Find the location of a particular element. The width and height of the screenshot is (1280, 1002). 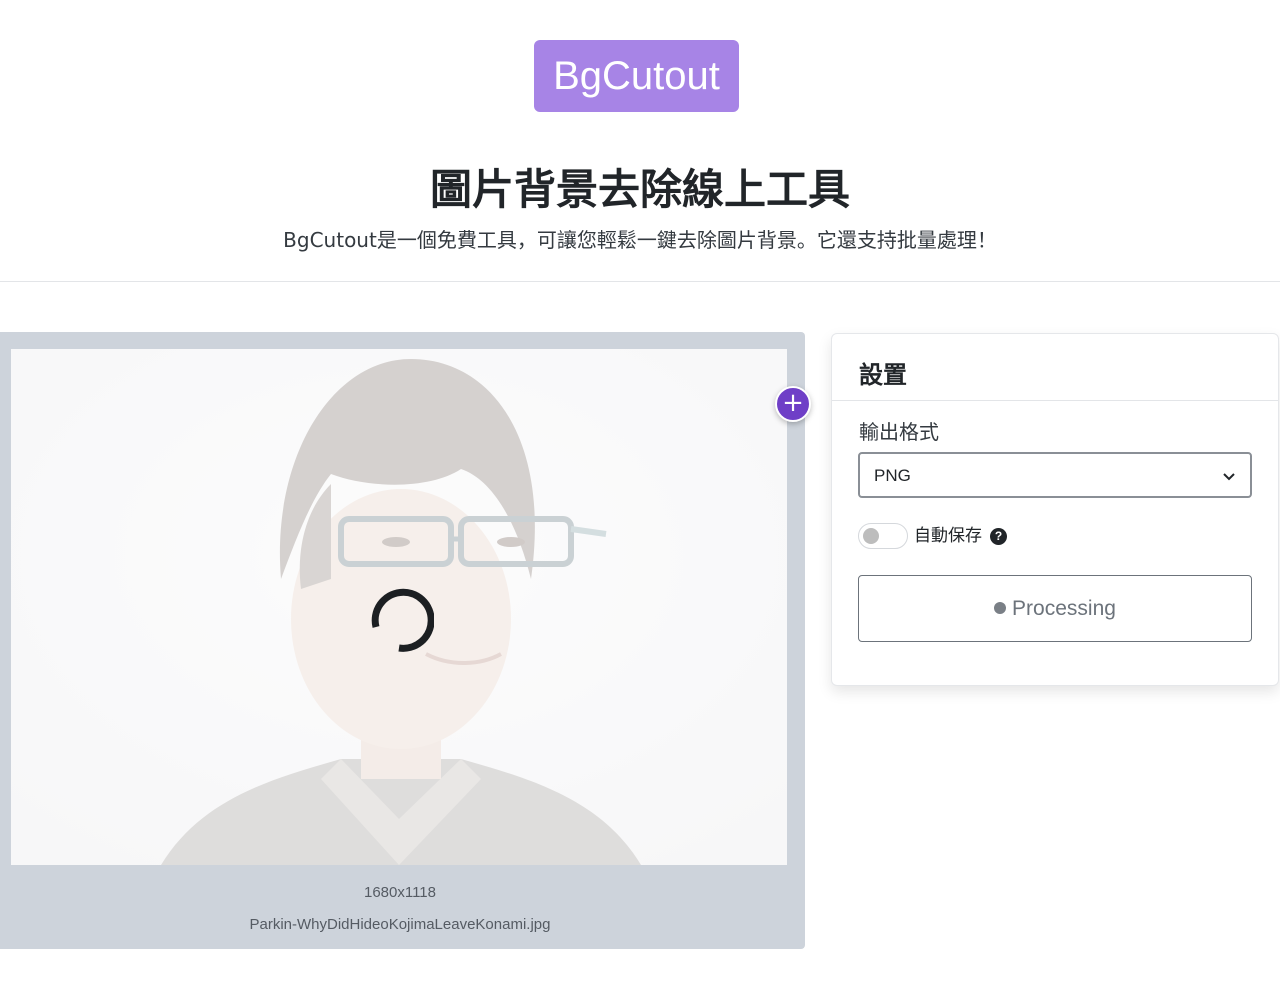

loading-spinner-icon is located at coordinates (402, 620).